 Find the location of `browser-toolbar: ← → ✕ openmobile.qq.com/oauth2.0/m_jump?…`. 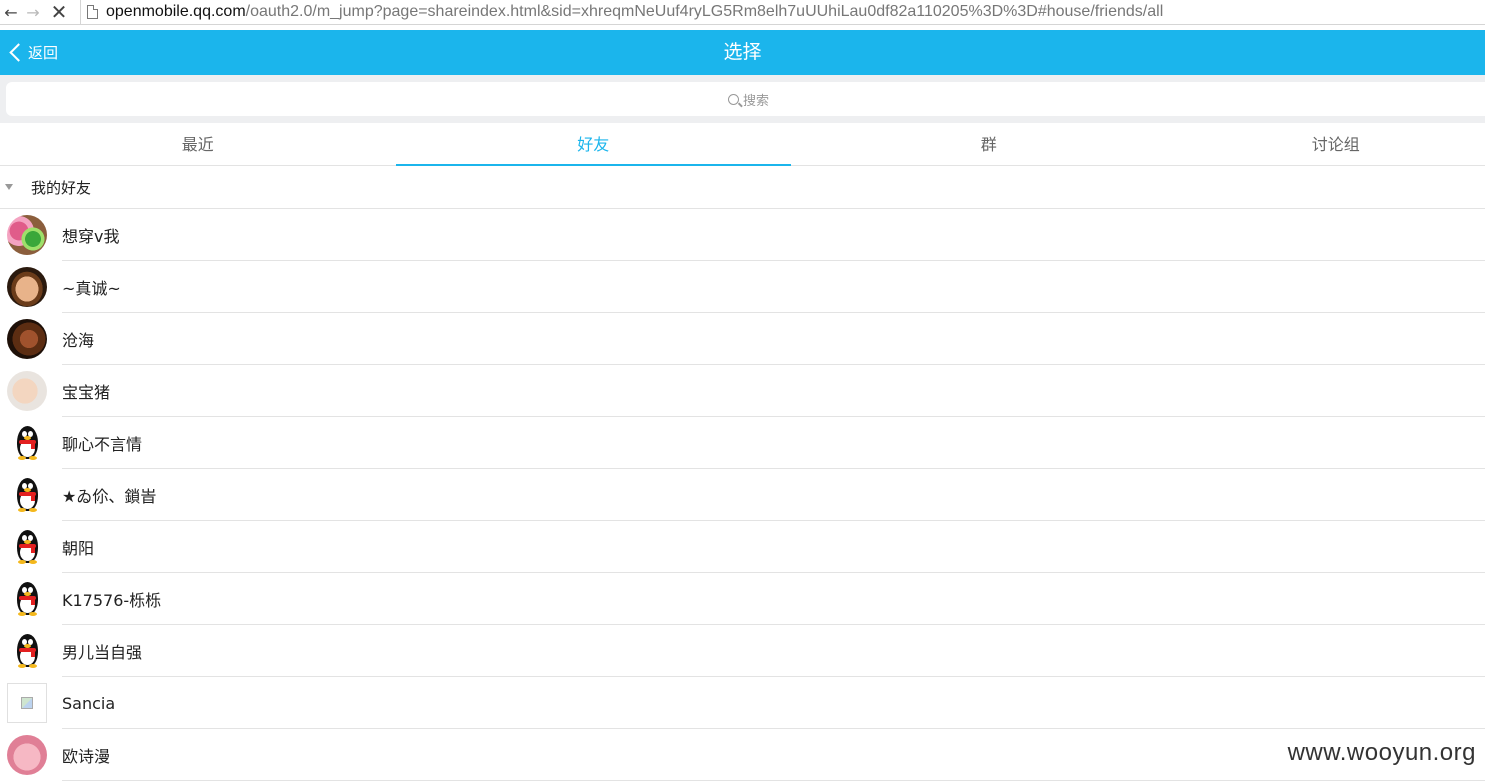

browser-toolbar: ← → ✕ openmobile.qq.com/oauth2.0/m_jump?… is located at coordinates (742, 12).